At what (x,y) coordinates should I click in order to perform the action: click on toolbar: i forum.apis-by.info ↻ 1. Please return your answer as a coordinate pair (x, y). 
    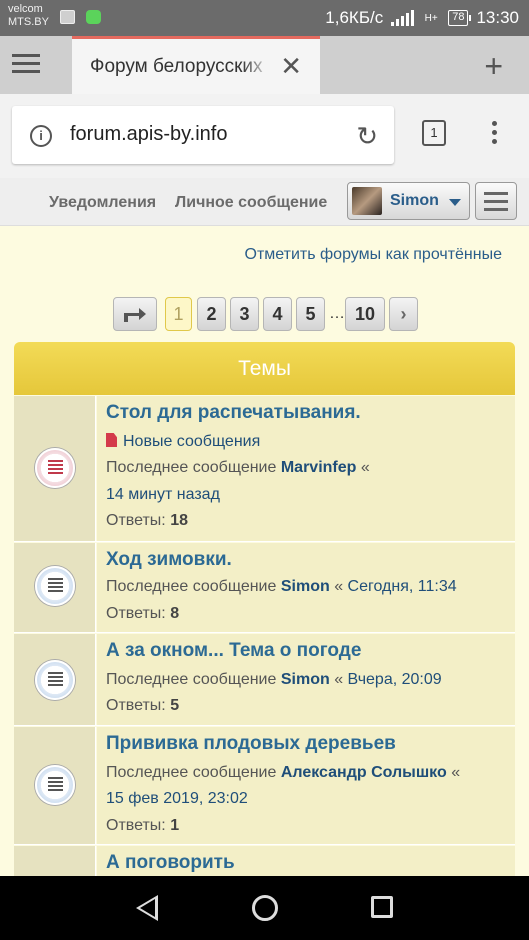
    Looking at the image, I should click on (264, 136).